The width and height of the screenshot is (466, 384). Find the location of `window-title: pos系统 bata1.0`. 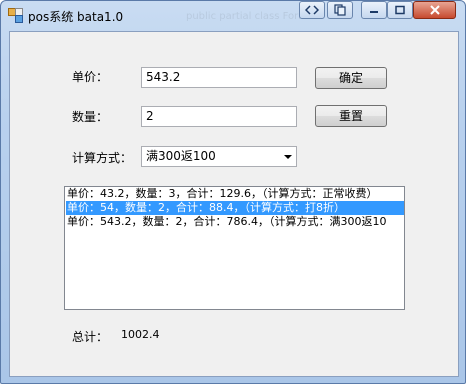

window-title: pos系统 bata1.0 is located at coordinates (76, 17).